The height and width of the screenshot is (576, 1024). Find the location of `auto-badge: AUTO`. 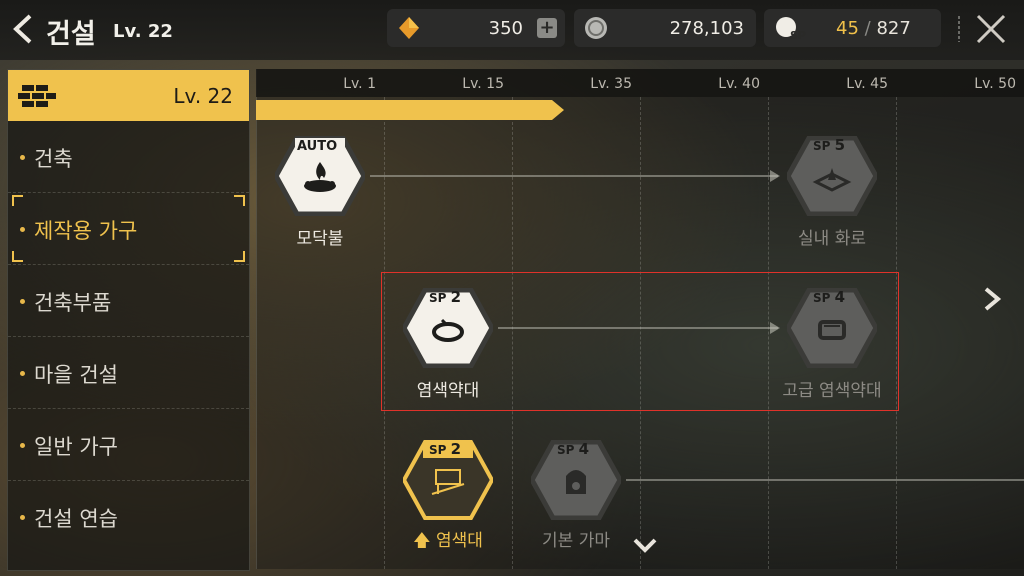

auto-badge: AUTO is located at coordinates (317, 146).